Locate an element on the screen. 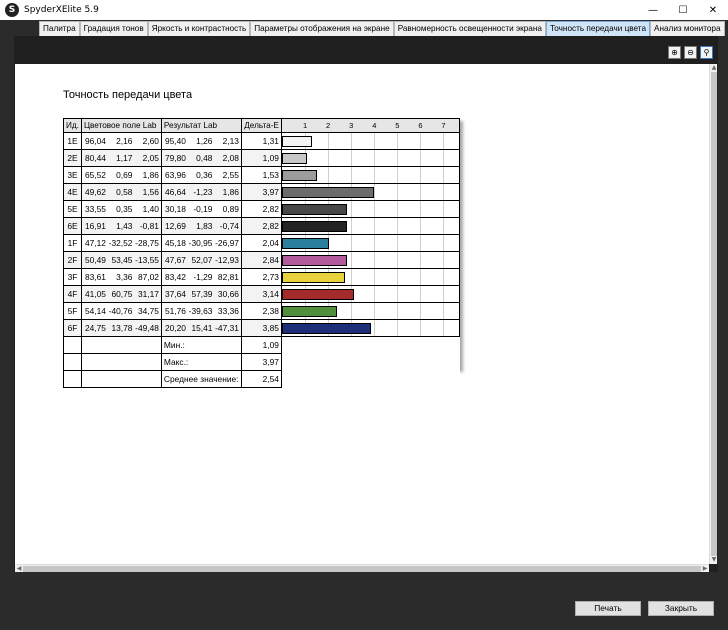 The image size is (728, 630). scroll-right-icon: ▶ is located at coordinates (705, 569).